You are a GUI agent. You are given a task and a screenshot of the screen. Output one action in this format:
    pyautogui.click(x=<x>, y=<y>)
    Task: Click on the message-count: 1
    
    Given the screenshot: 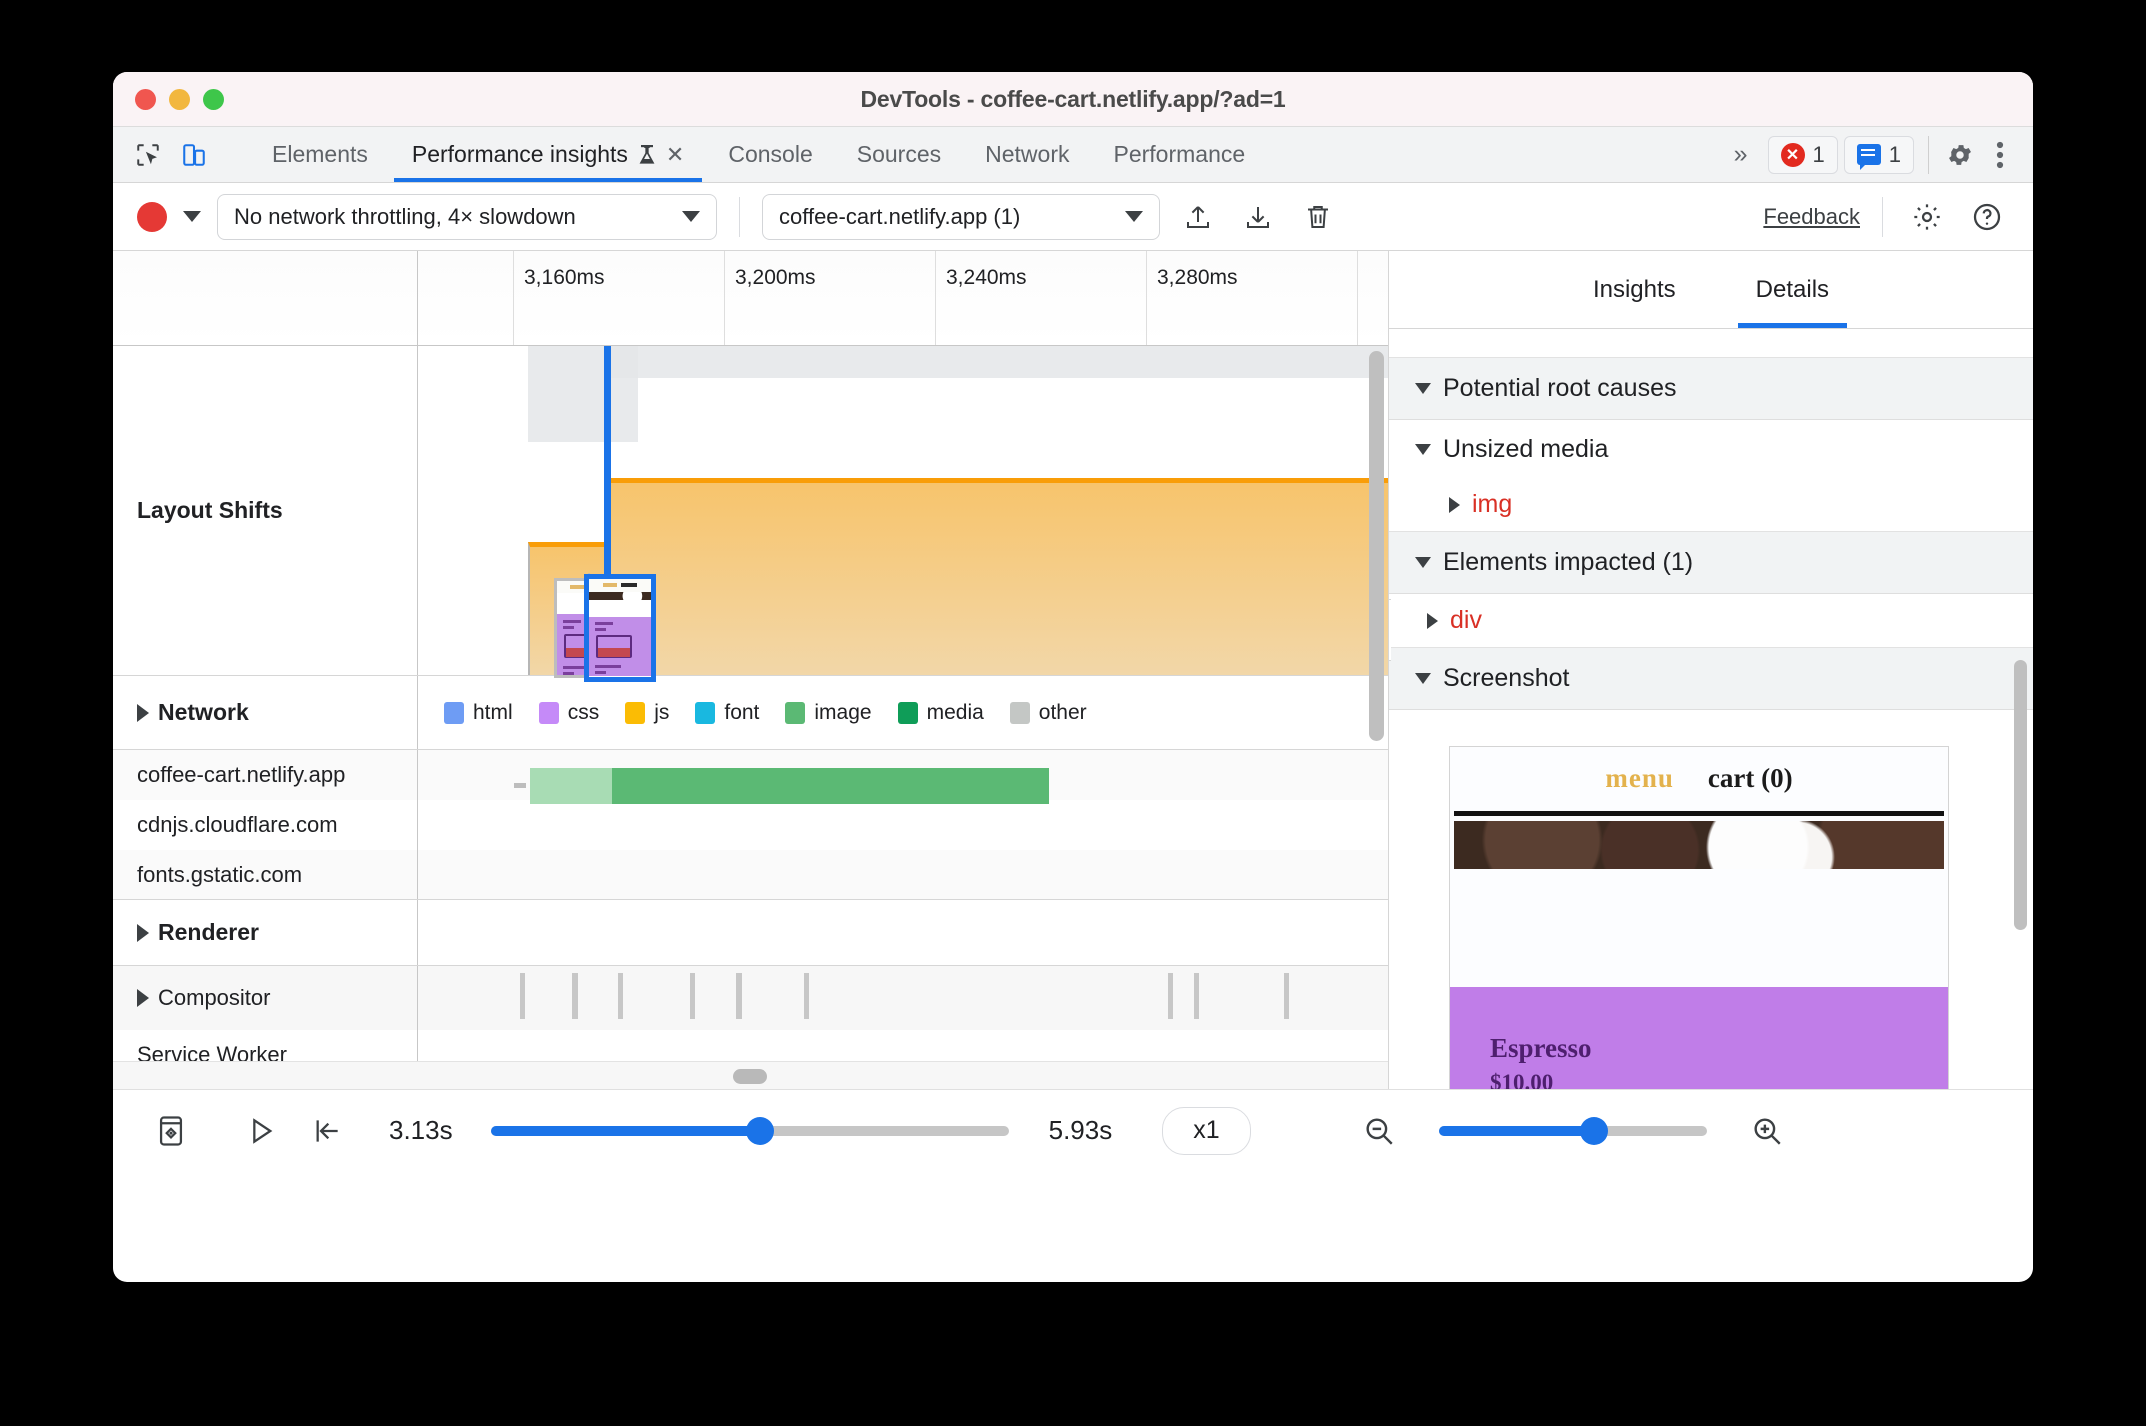 What is the action you would take?
    pyautogui.click(x=1894, y=154)
    